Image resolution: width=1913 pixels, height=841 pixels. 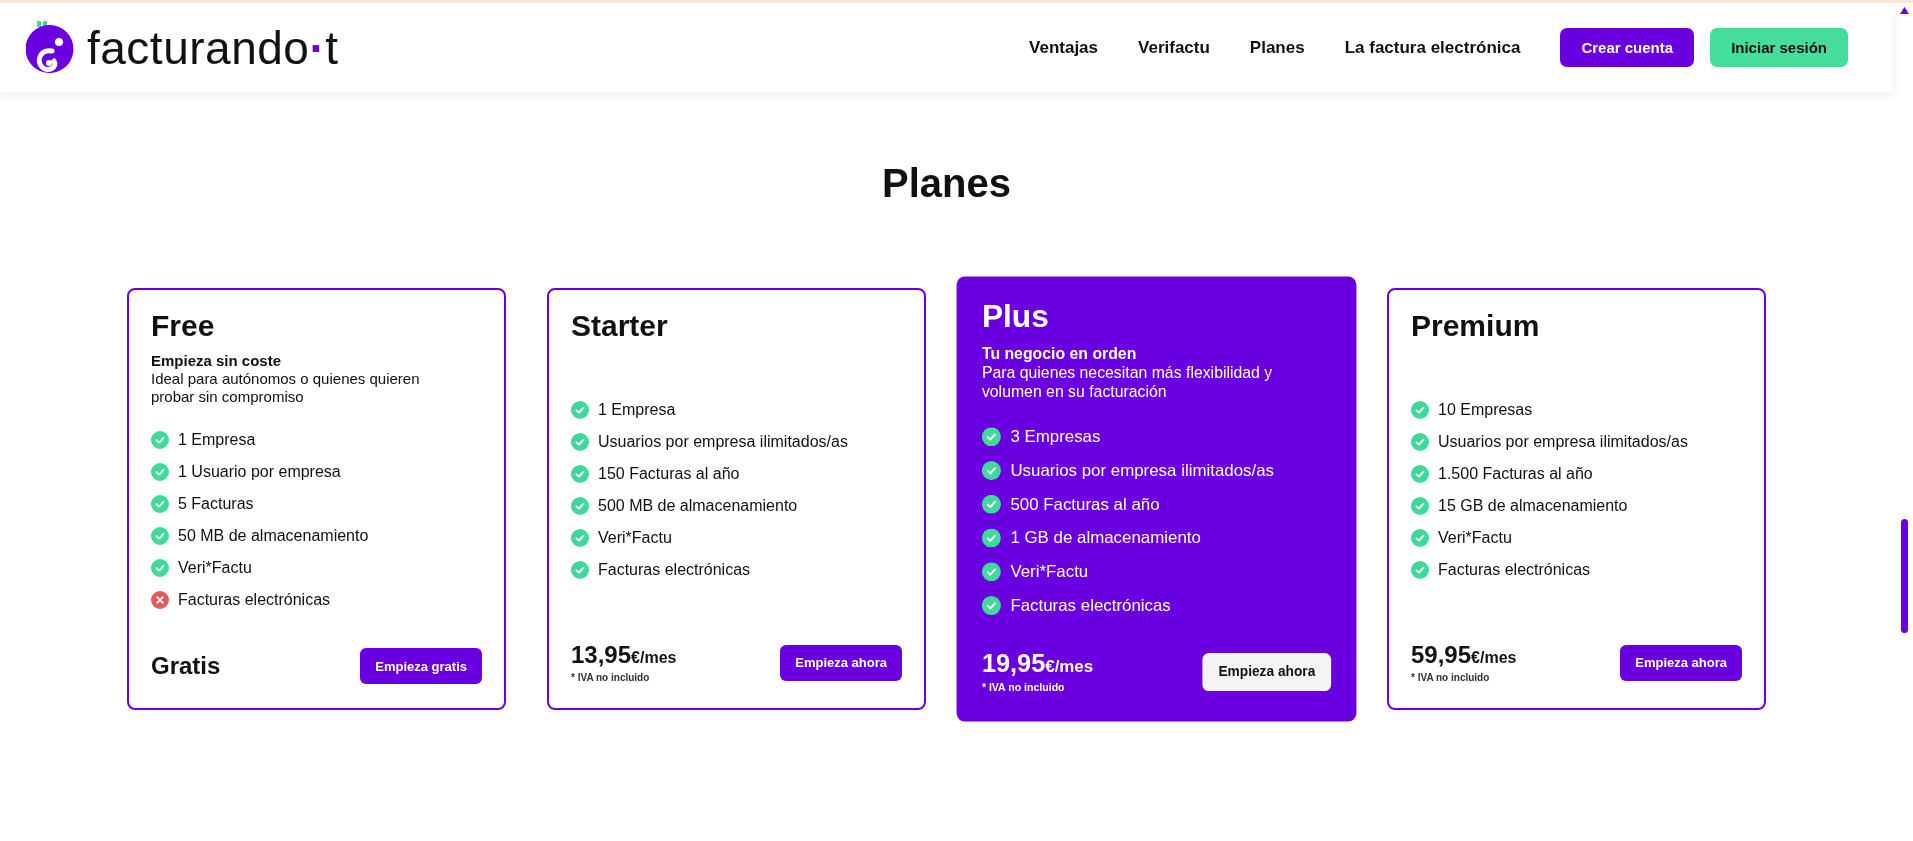 What do you see at coordinates (1174, 47) in the screenshot?
I see `nav-link: Verifactu` at bounding box center [1174, 47].